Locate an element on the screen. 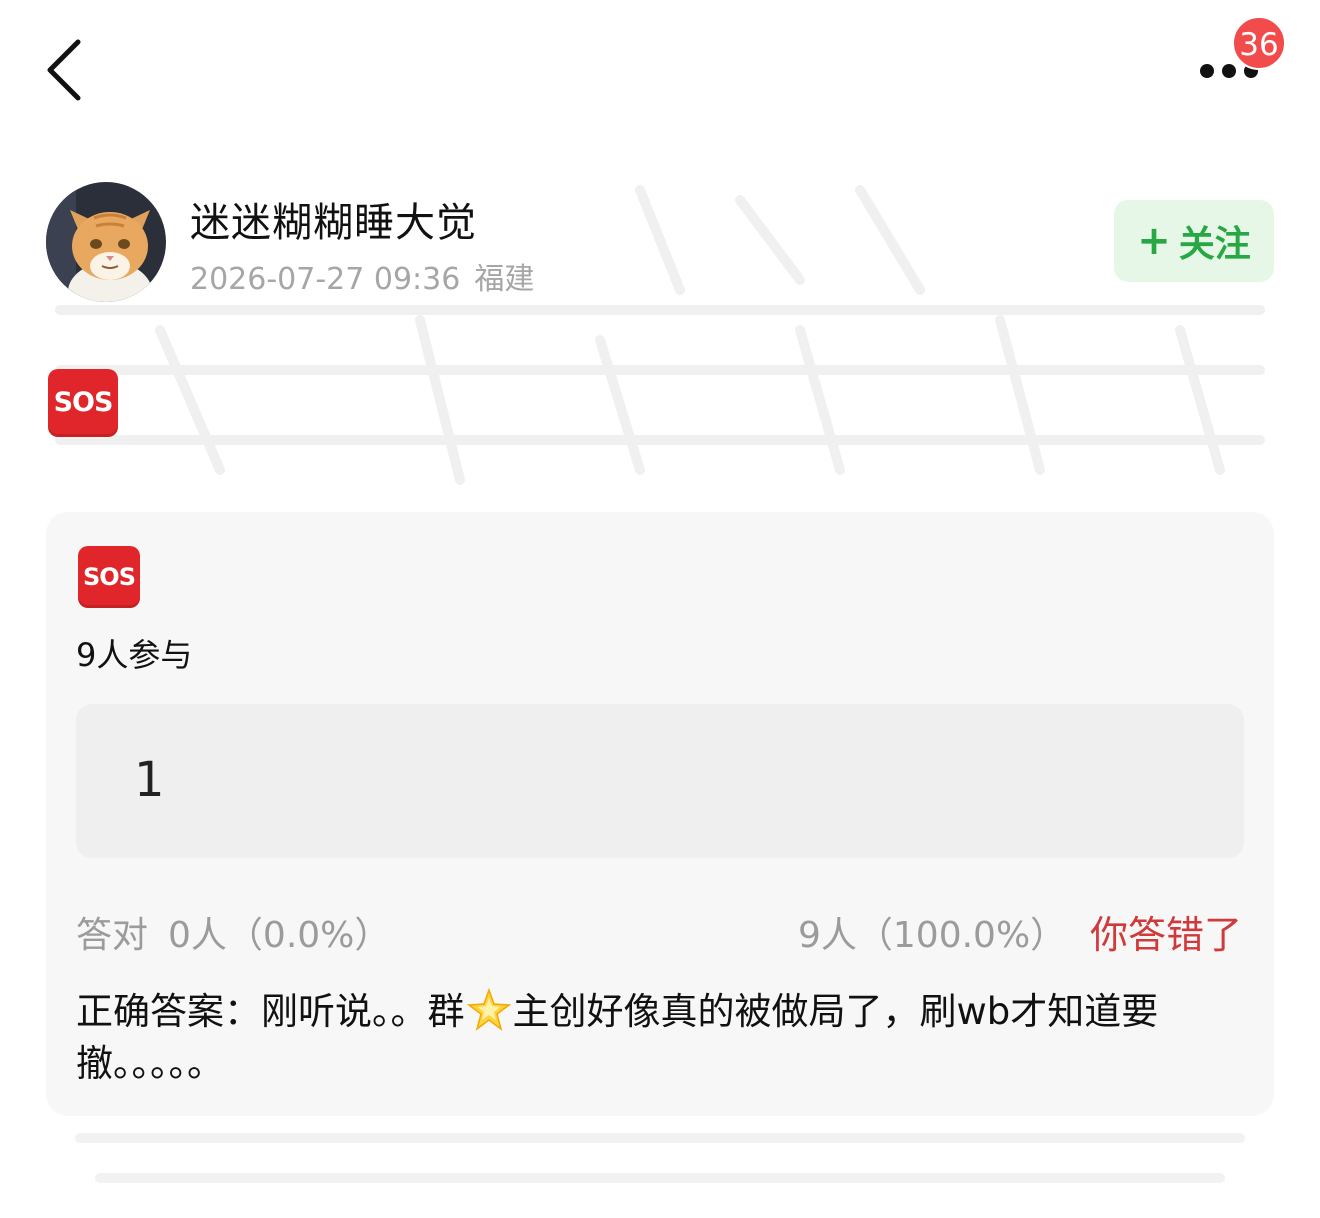 This screenshot has width=1320, height=1218. correct-stat: 答对 0人（0.0%） is located at coordinates (233, 932).